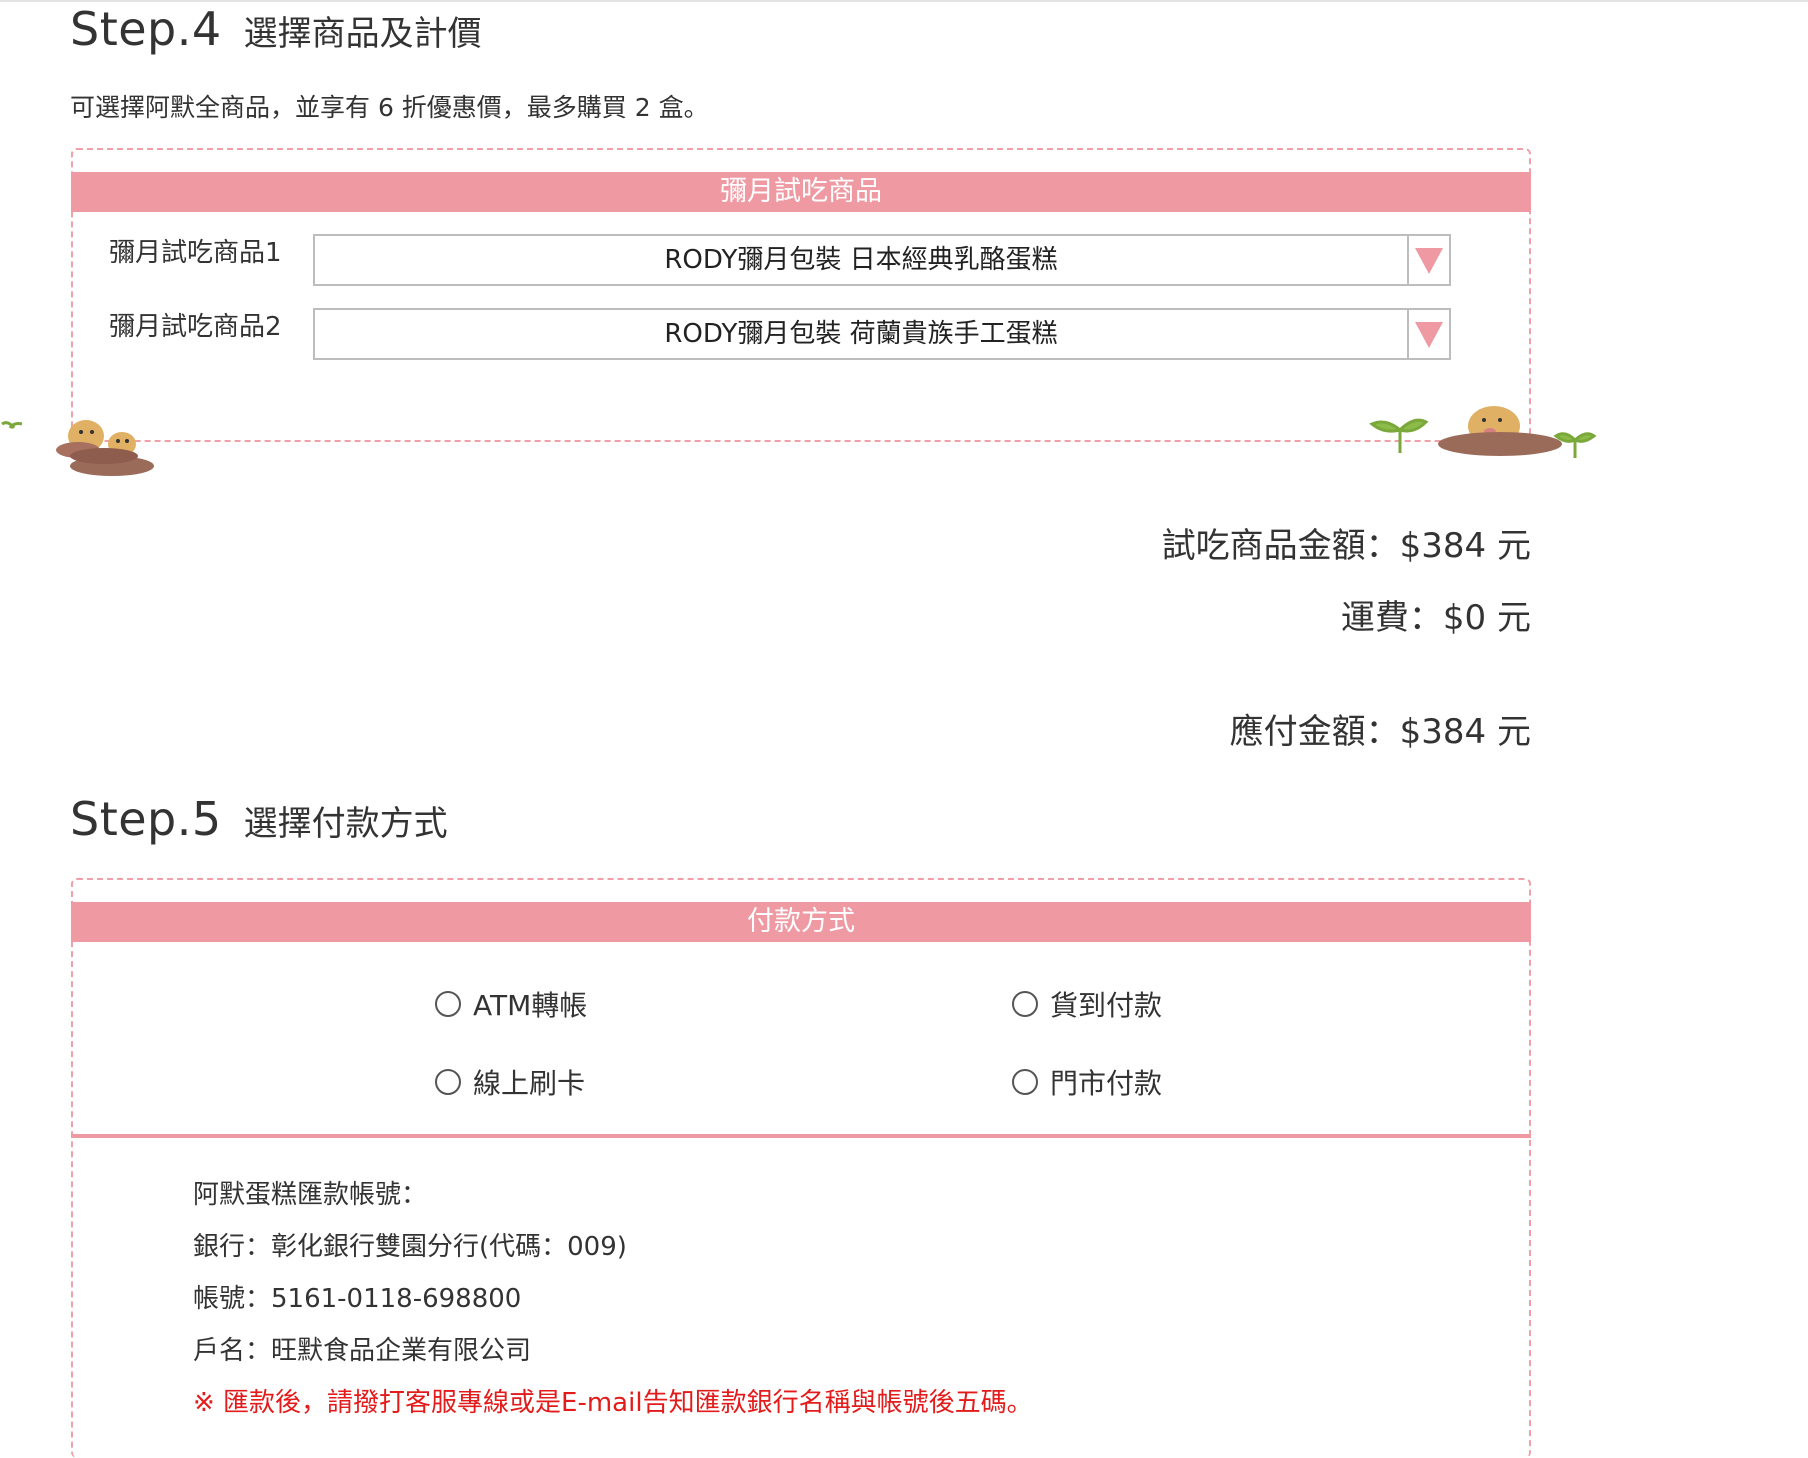  Describe the element at coordinates (195, 327) in the screenshot. I see `trial-item-2-label: 彌月試吃商品2` at that location.